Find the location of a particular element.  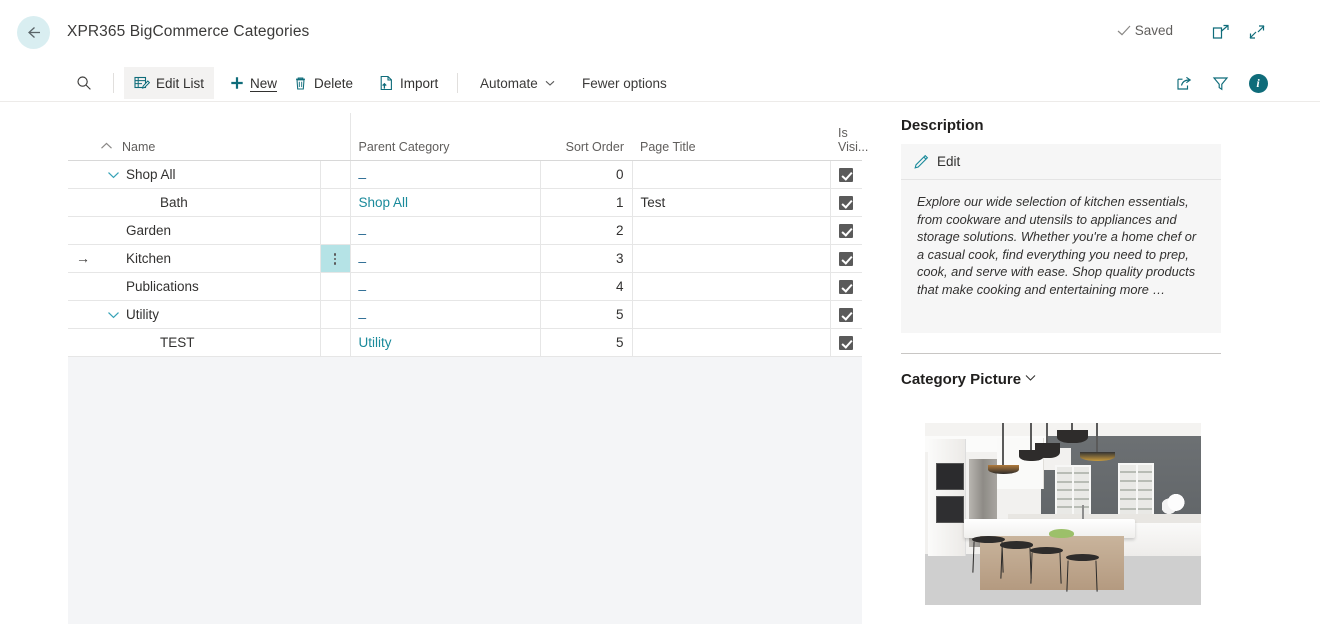

header-is-visible-line1: Is is located at coordinates (843, 132).